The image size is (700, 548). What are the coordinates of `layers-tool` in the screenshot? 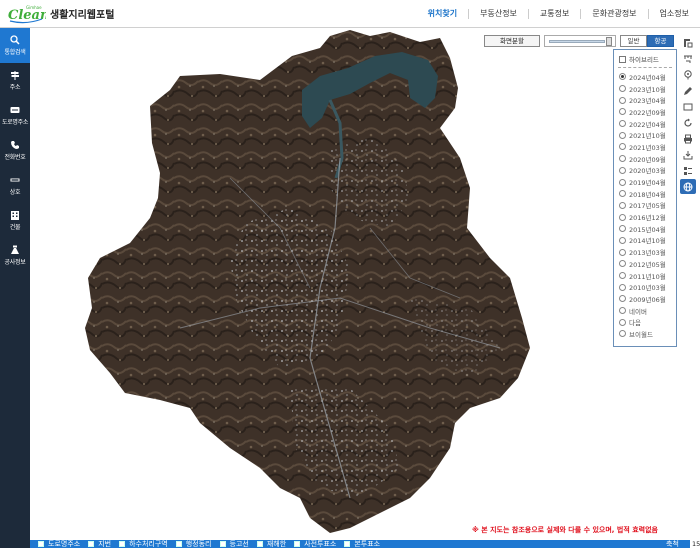 It's located at (688, 42).